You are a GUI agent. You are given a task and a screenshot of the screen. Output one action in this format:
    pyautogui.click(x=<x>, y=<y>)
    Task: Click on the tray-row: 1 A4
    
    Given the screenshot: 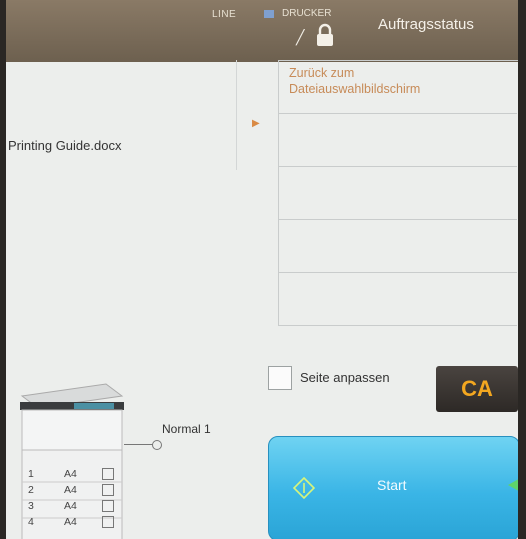 What is the action you would take?
    pyautogui.click(x=74, y=474)
    